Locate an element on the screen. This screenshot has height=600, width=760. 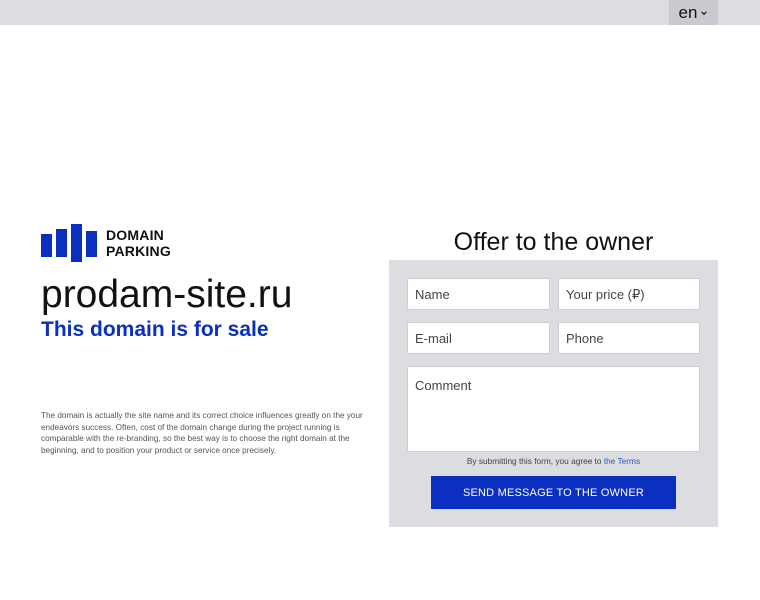
language-code: en is located at coordinates (688, 12).